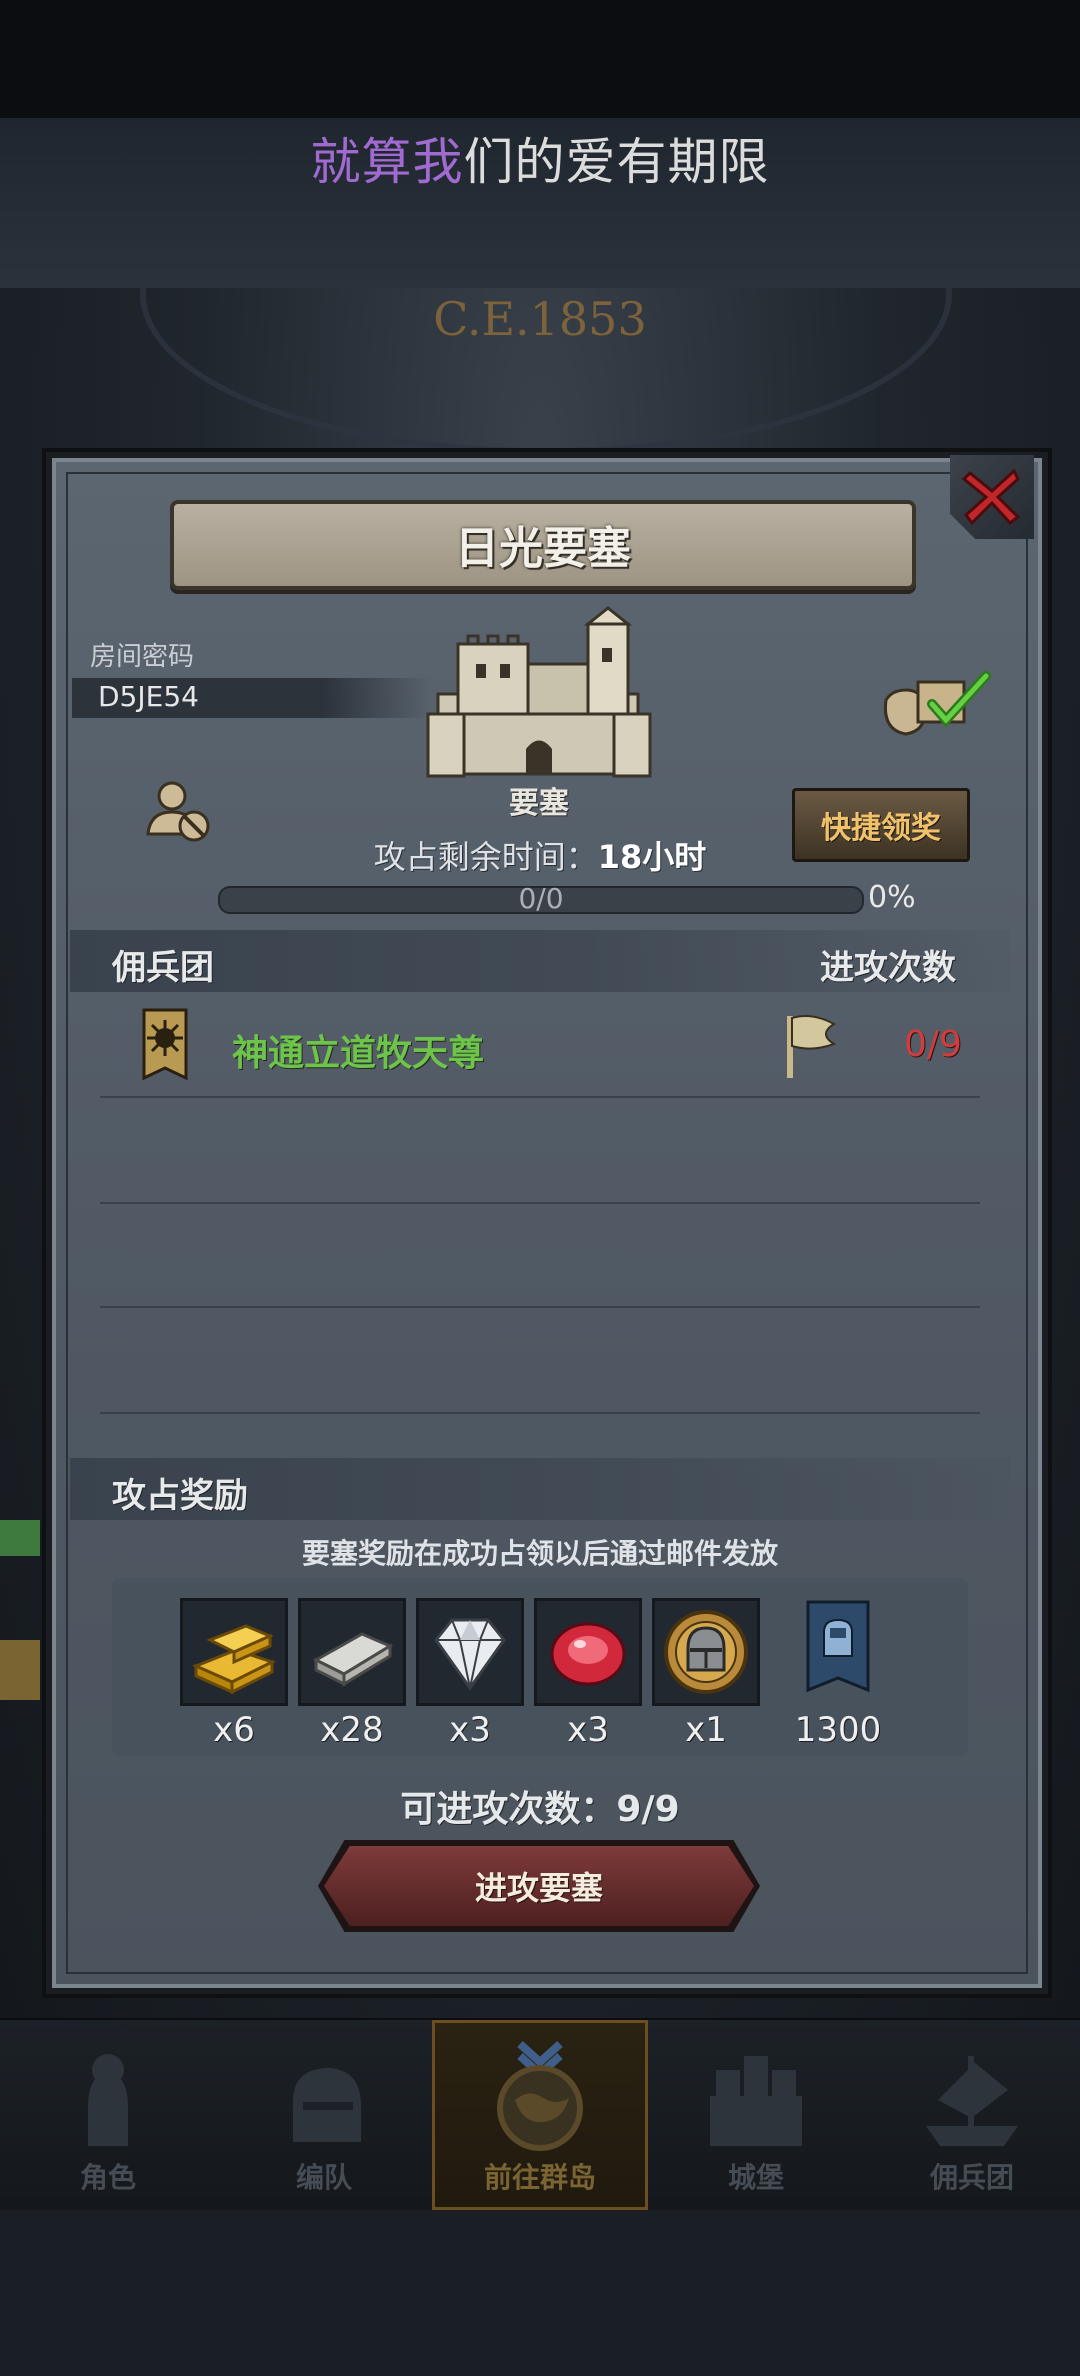  I want to click on nav-item-formation: 编队, so click(324, 2115).